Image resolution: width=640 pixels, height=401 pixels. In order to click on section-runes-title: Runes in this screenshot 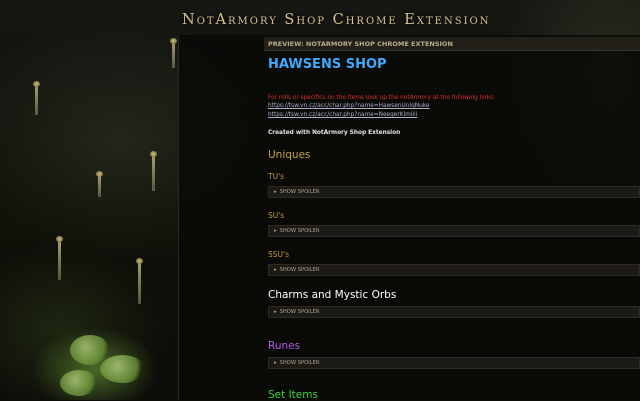, I will do `click(284, 346)`.